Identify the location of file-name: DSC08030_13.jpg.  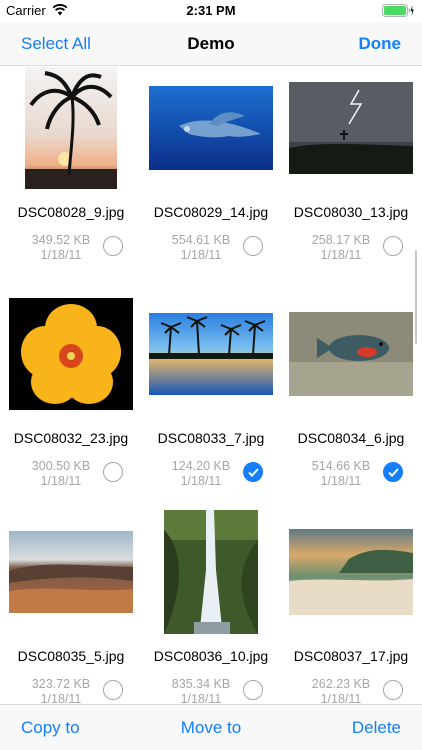
(351, 212).